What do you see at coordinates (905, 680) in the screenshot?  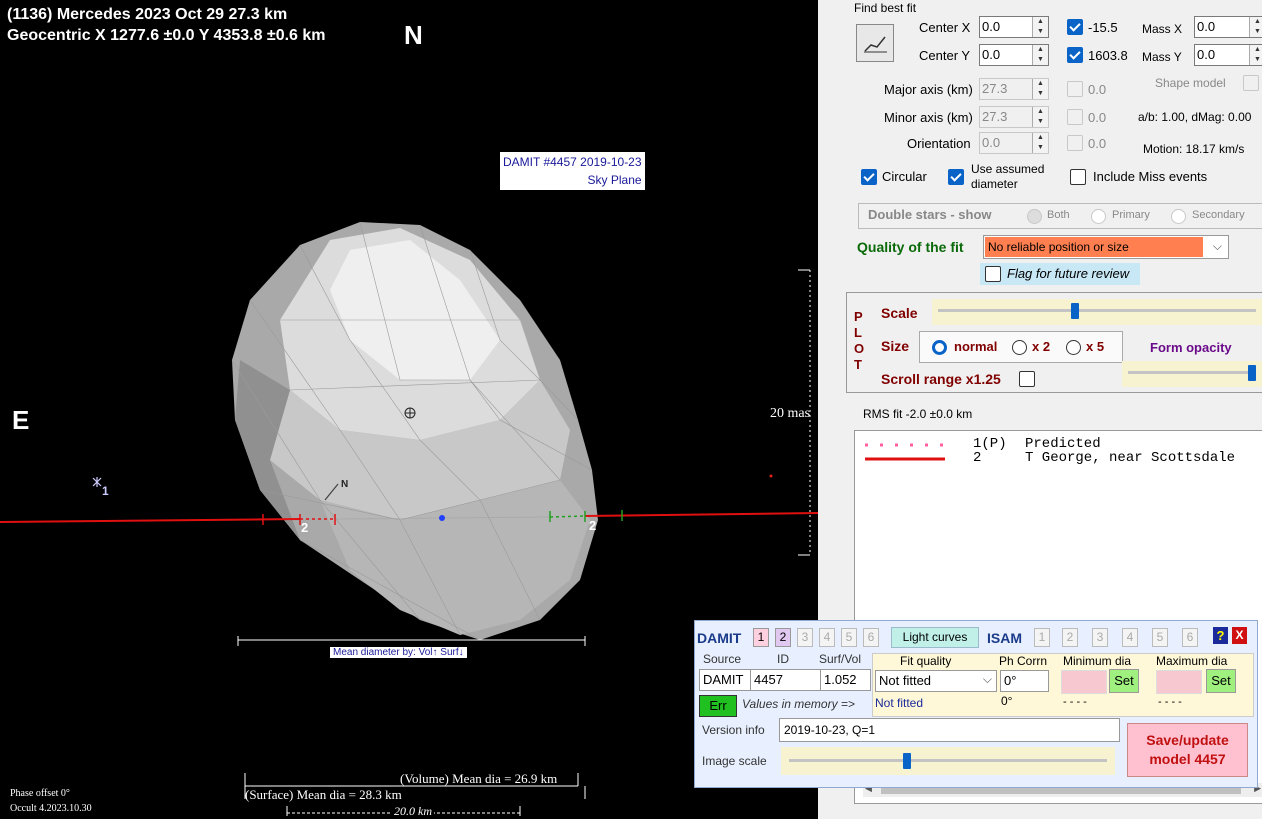 I see `fit-quality-value: Not fitted` at bounding box center [905, 680].